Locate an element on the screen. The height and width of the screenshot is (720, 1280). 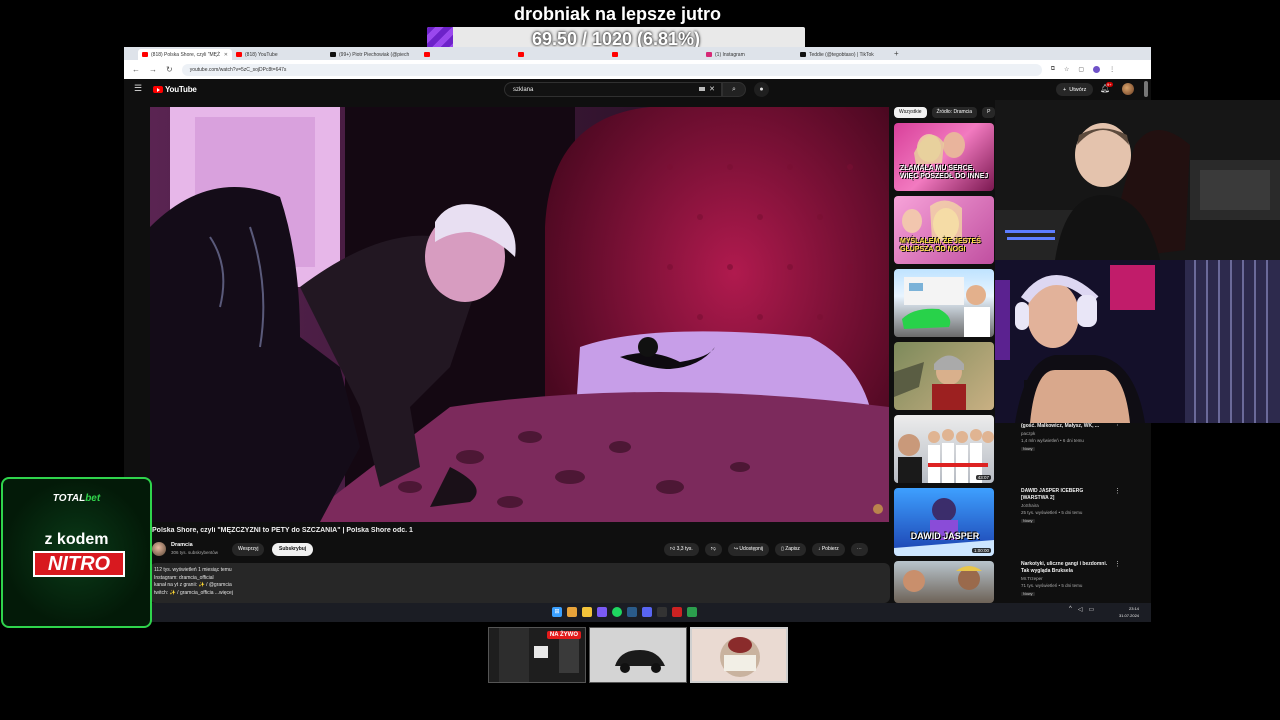
volume-icon: ◁ is located at coordinates (1080, 609).